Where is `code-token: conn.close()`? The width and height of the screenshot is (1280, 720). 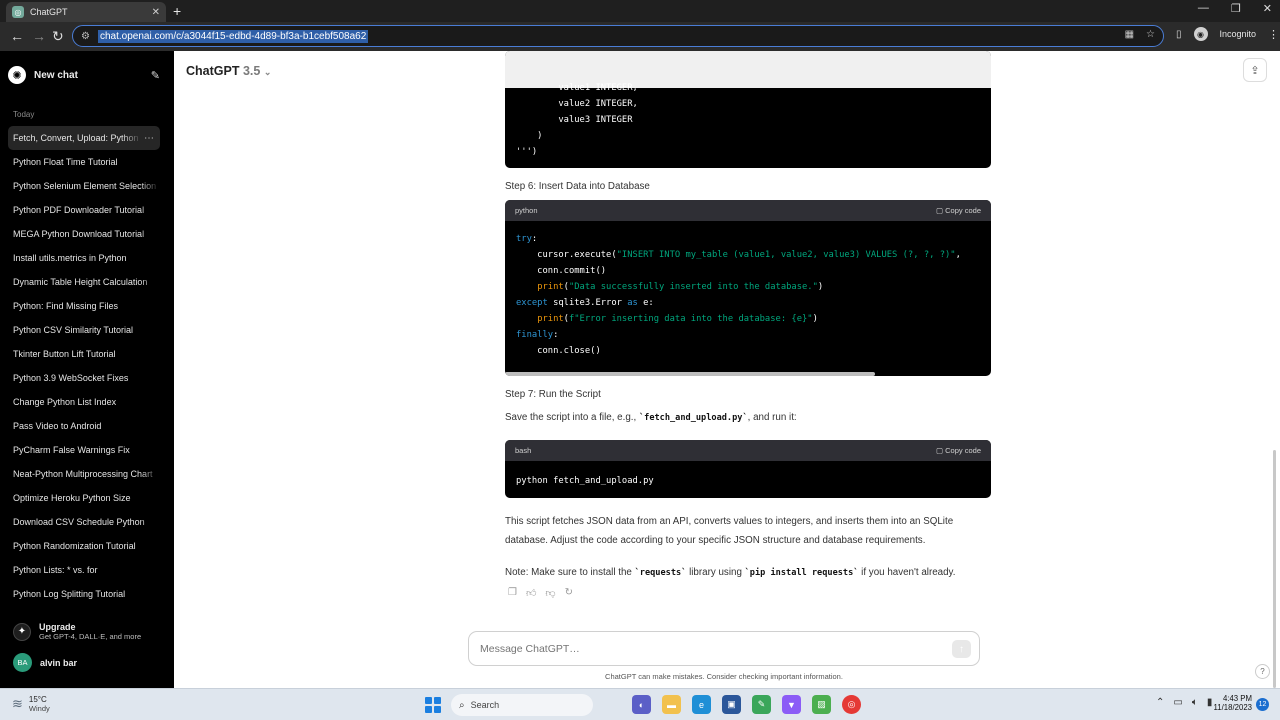
code-token: conn.close() is located at coordinates (558, 351).